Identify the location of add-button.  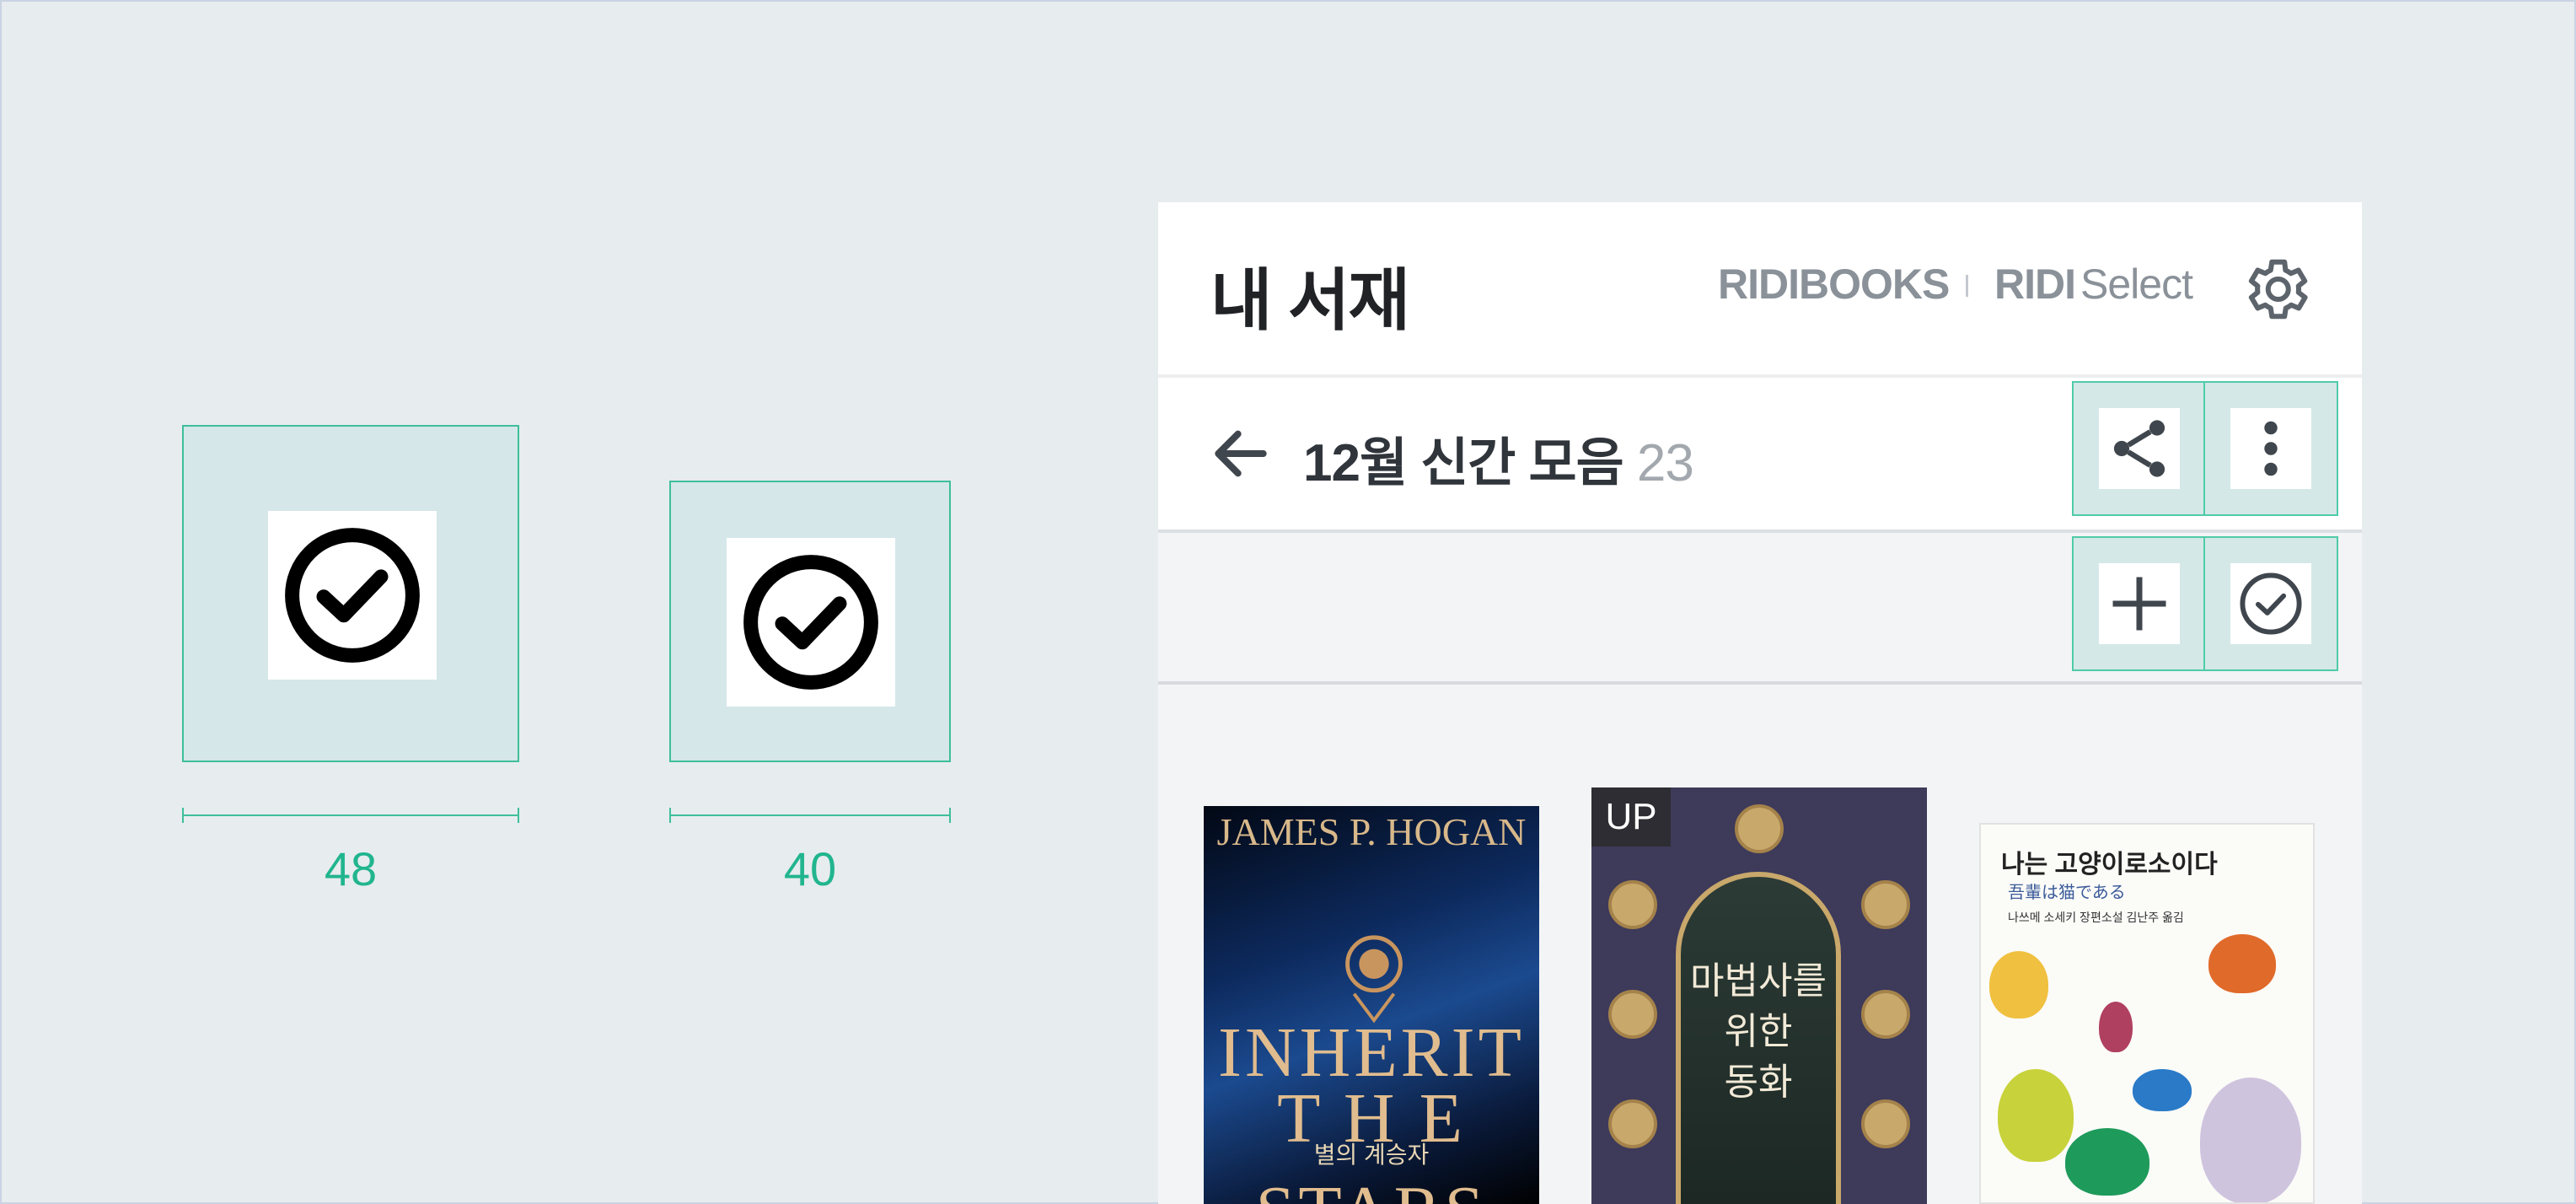
(2139, 603).